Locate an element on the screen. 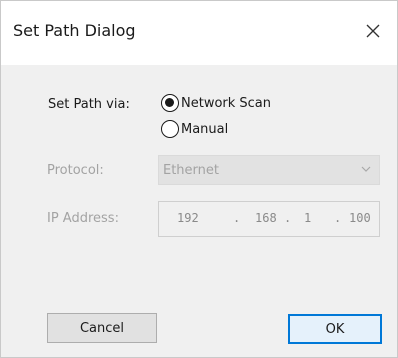 The height and width of the screenshot is (358, 398). ip-address-field: 192 . 168 . 1 . 100 is located at coordinates (269, 219).